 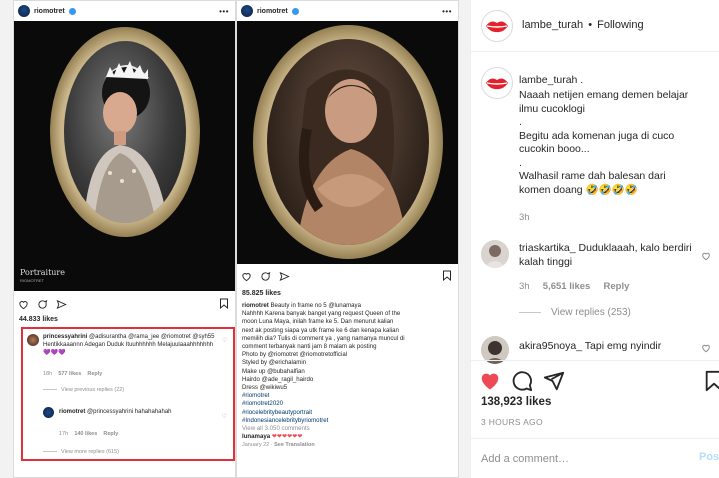 I want to click on comment-time: 3h, so click(x=524, y=286).